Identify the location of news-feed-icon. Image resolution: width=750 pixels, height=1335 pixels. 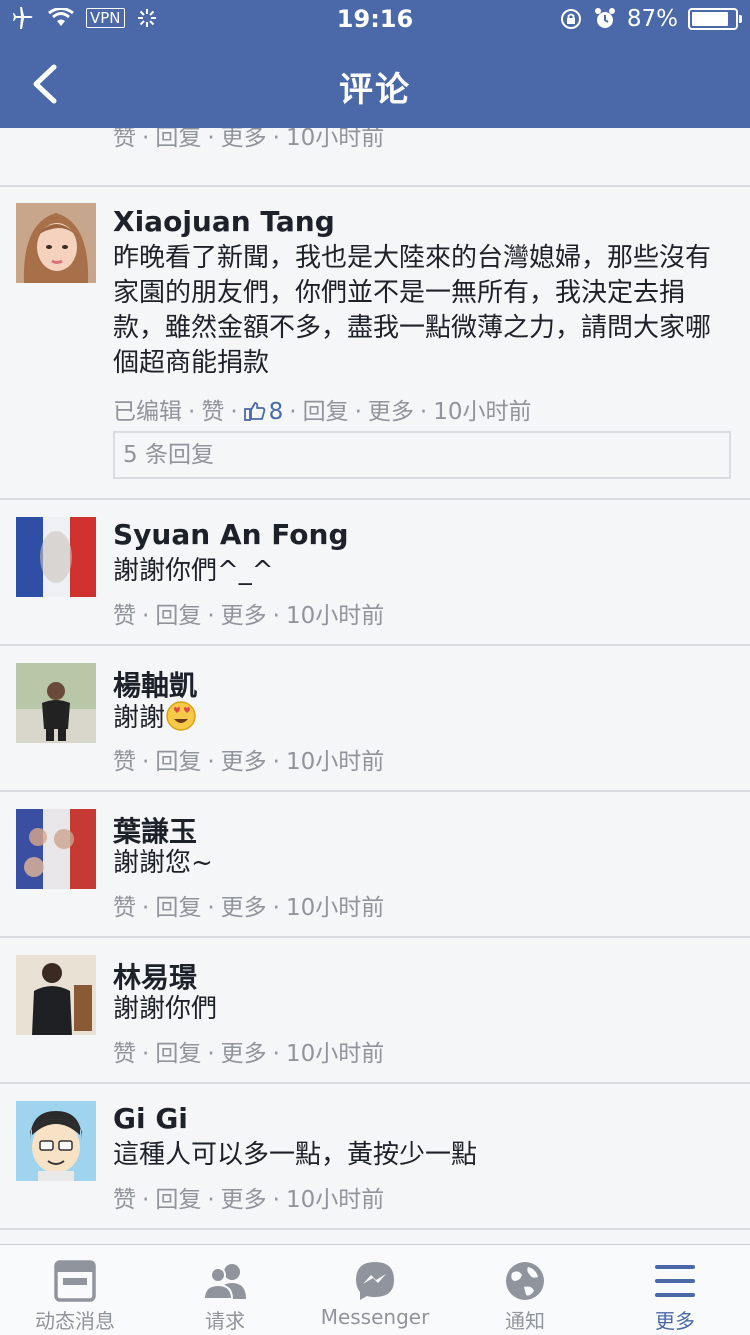
(75, 1281).